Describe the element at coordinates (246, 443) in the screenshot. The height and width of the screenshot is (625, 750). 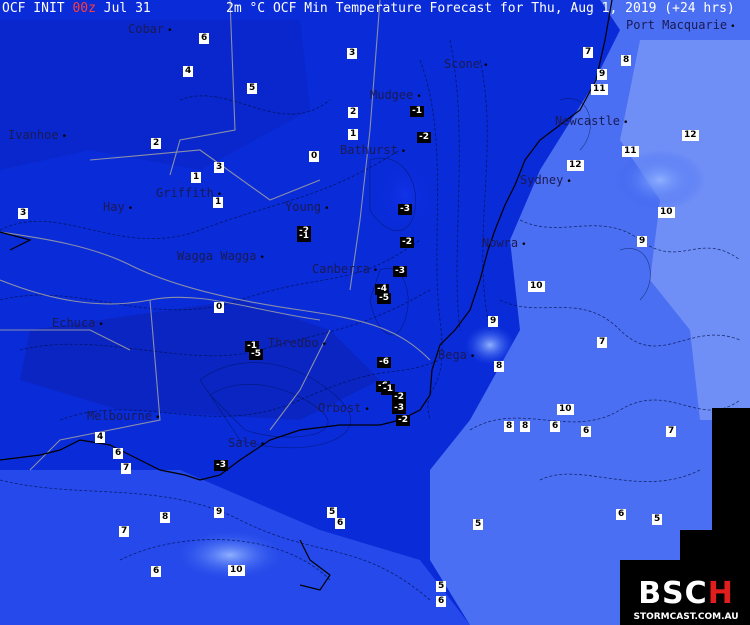
I see `town-label: Sale` at that location.